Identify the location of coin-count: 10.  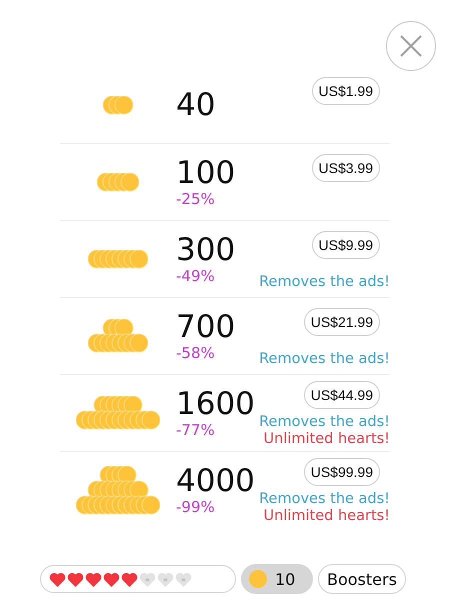
(285, 579).